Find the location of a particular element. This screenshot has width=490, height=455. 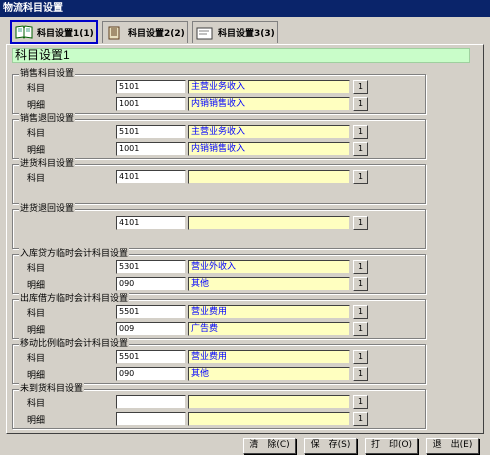

group-title: 移动比例临时会计科目设置 is located at coordinates (74, 344).